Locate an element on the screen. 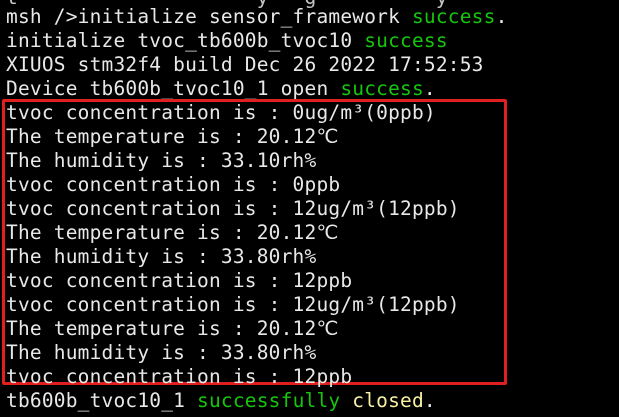 The height and width of the screenshot is (417, 619). device-name: tb600b_tvoc10_1 is located at coordinates (102, 400).